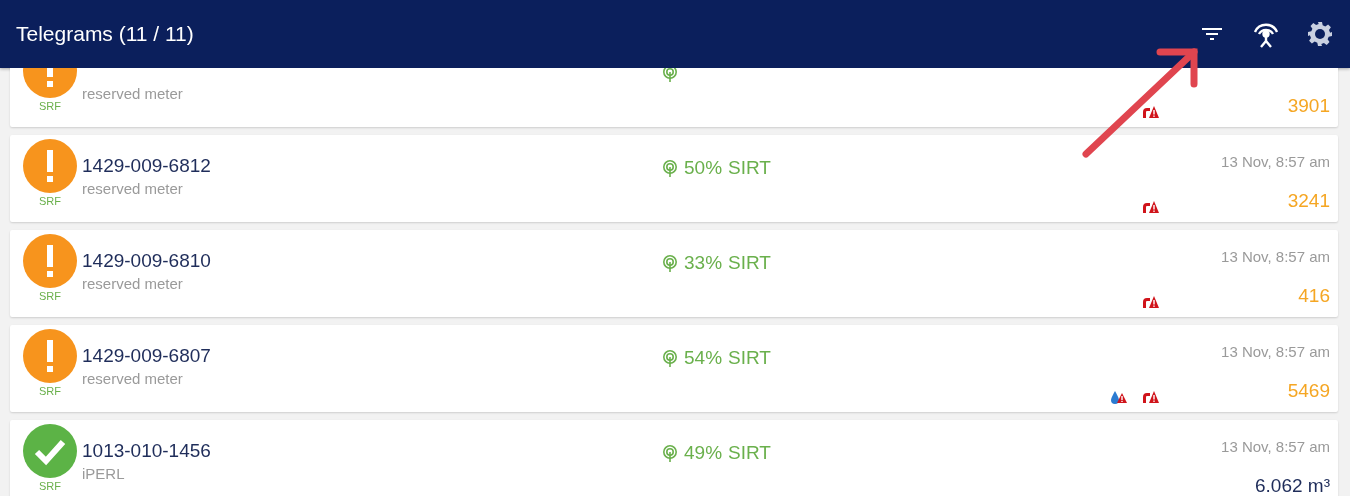 Image resolution: width=1350 pixels, height=496 pixels. I want to click on meter-reading: 3241, so click(1308, 200).